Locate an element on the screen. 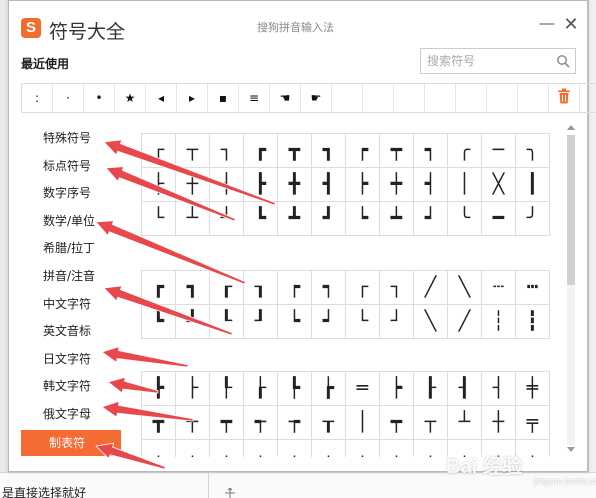  symbol-cell: ┃ is located at coordinates (533, 185).